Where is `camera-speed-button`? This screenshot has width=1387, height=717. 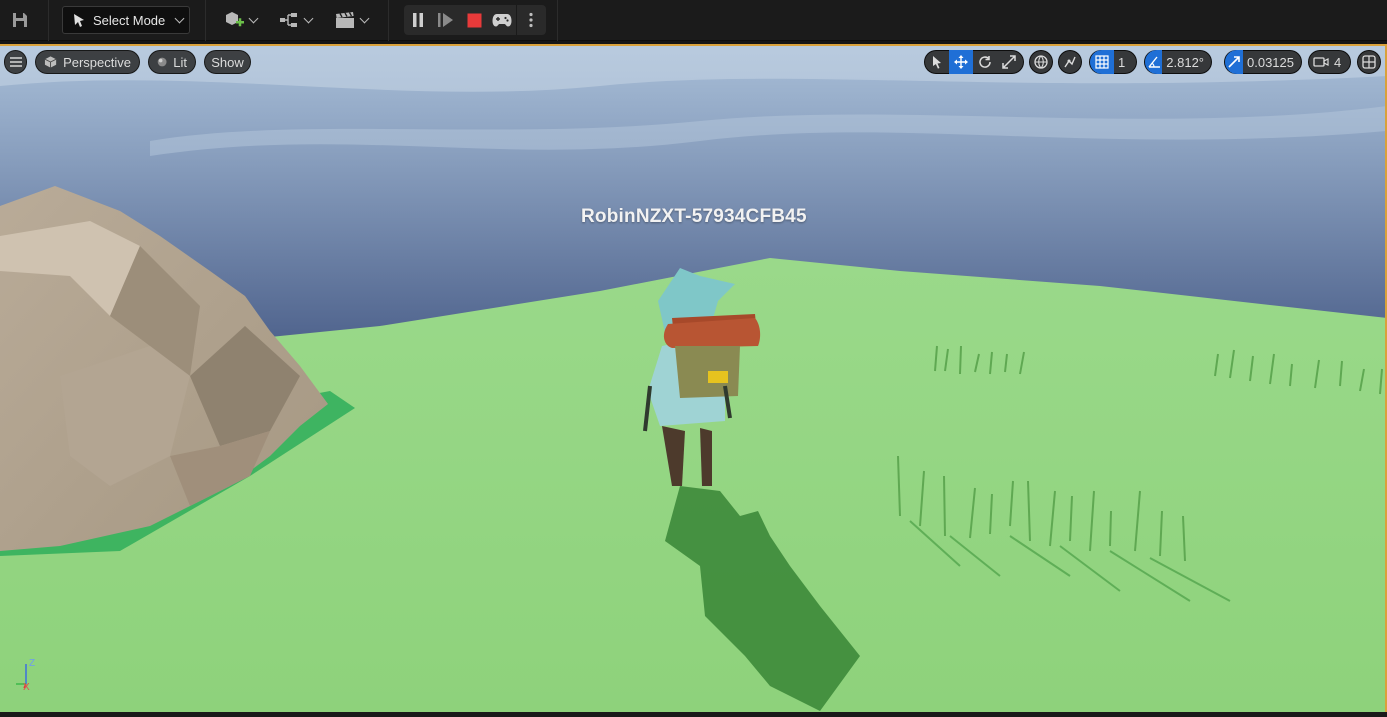 camera-speed-button is located at coordinates (1321, 62).